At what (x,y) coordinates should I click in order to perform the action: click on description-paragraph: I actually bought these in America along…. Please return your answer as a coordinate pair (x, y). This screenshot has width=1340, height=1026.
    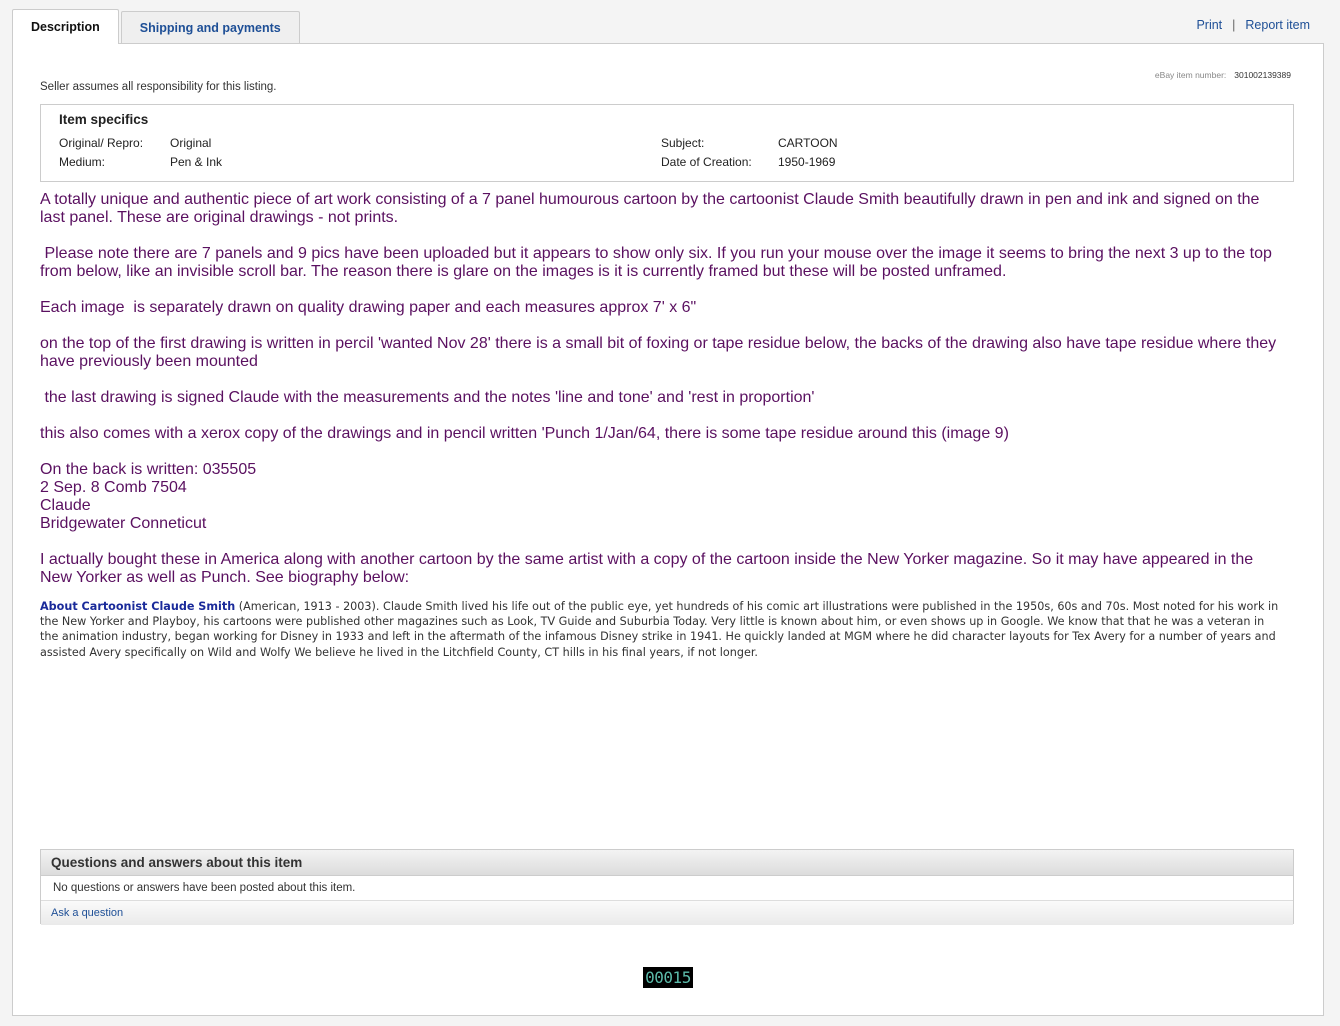
    Looking at the image, I should click on (647, 568).